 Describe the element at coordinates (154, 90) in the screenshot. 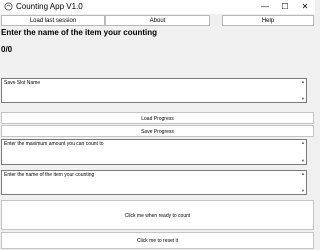

I see `save-slot-name-field: Save Slot Name ▲ ▼` at that location.